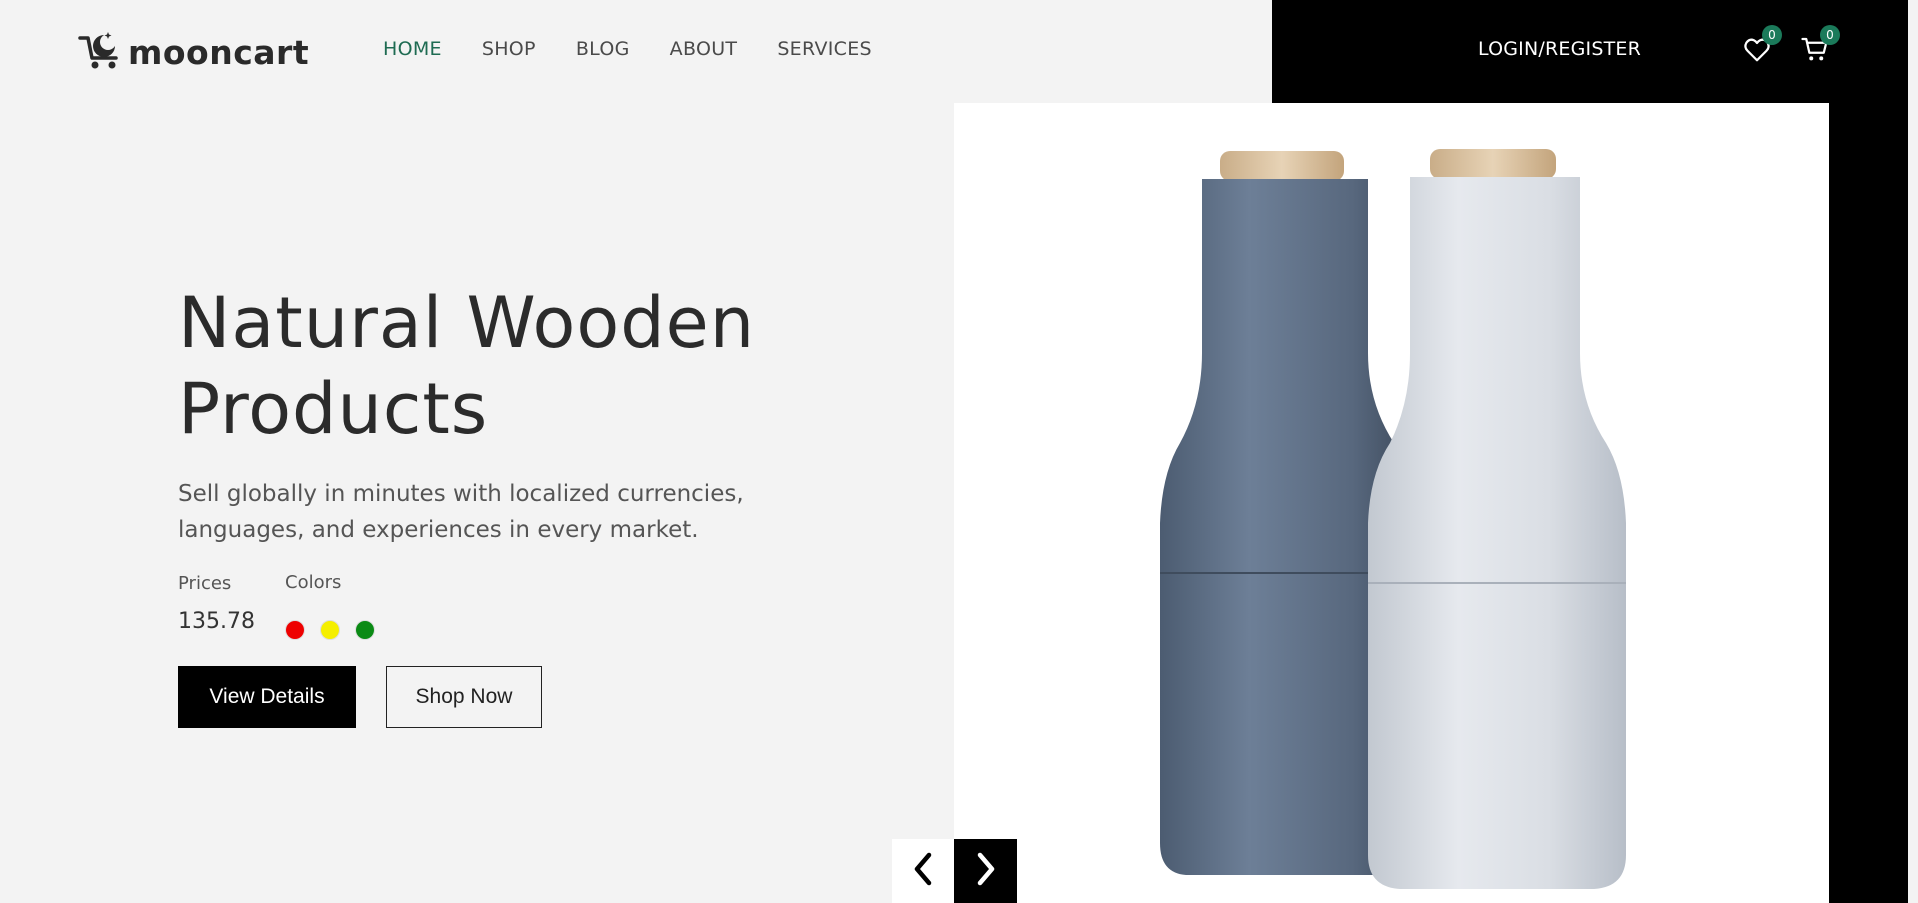  I want to click on cart-count-badge: 0, so click(1830, 35).